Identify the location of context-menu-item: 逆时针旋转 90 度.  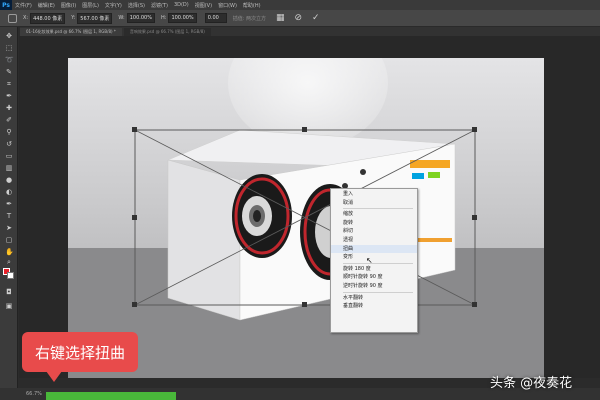
(374, 286).